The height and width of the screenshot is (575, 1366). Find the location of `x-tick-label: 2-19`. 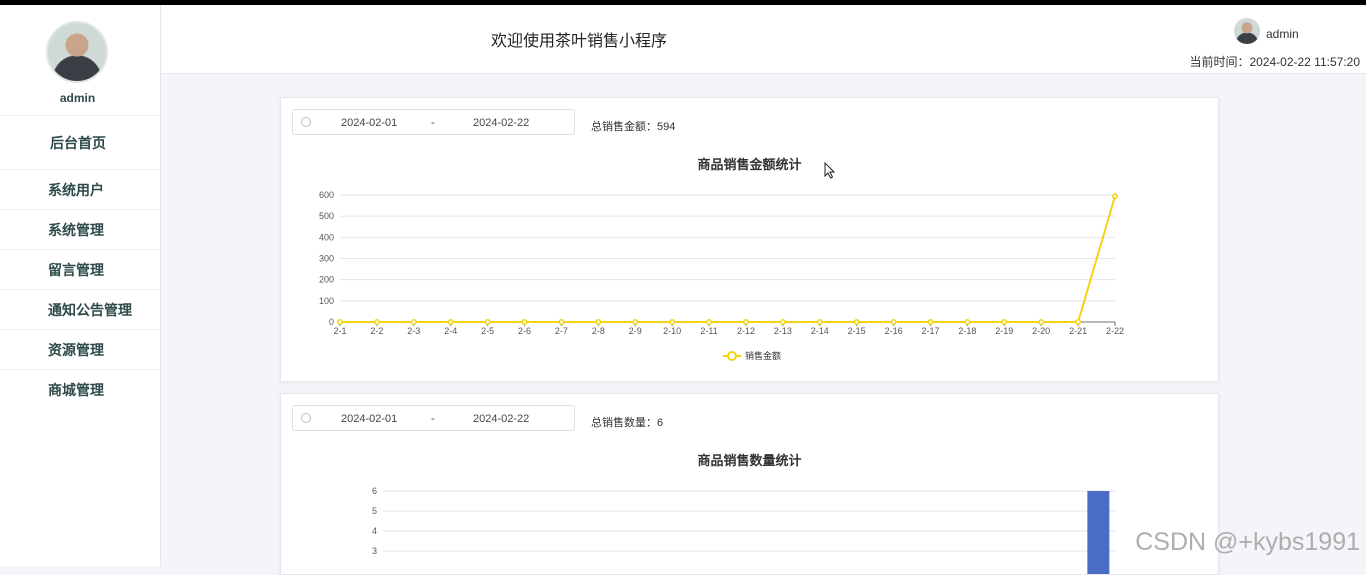

x-tick-label: 2-19 is located at coordinates (1004, 331).